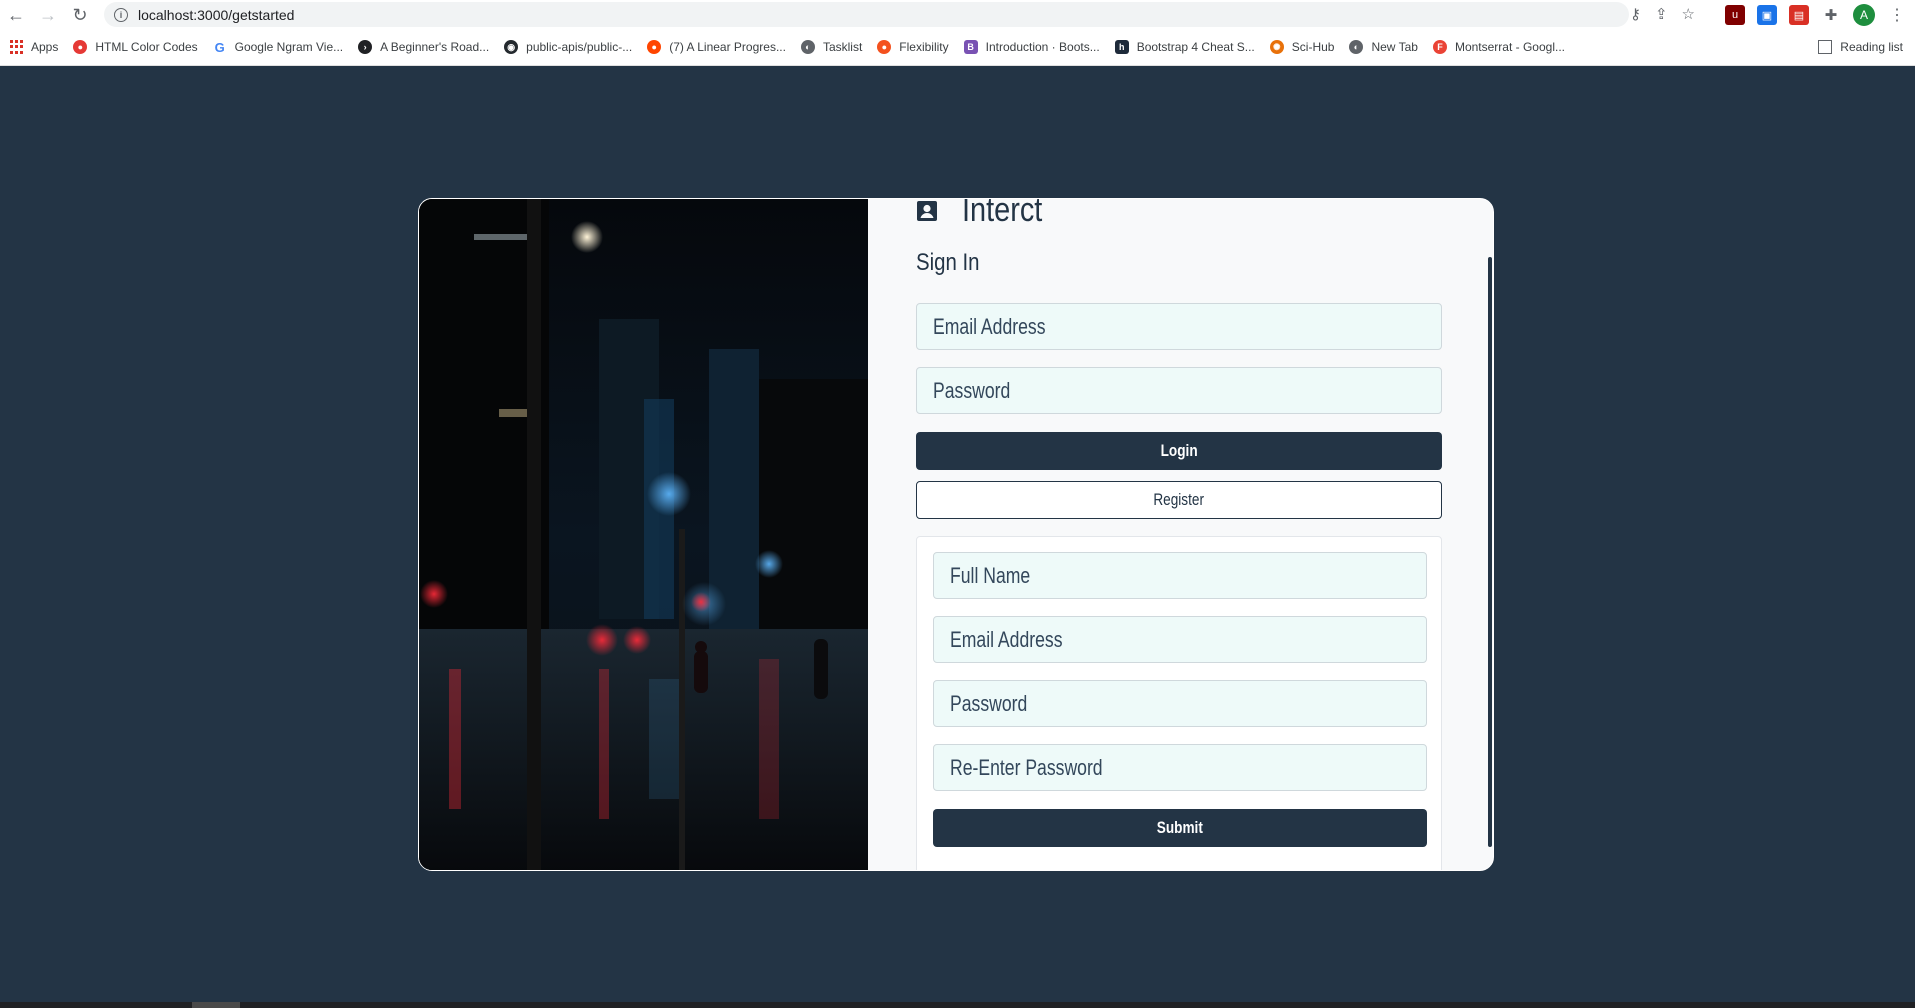 This screenshot has height=1008, width=1915. What do you see at coordinates (1635, 14) in the screenshot?
I see `key-icon: ⚷` at bounding box center [1635, 14].